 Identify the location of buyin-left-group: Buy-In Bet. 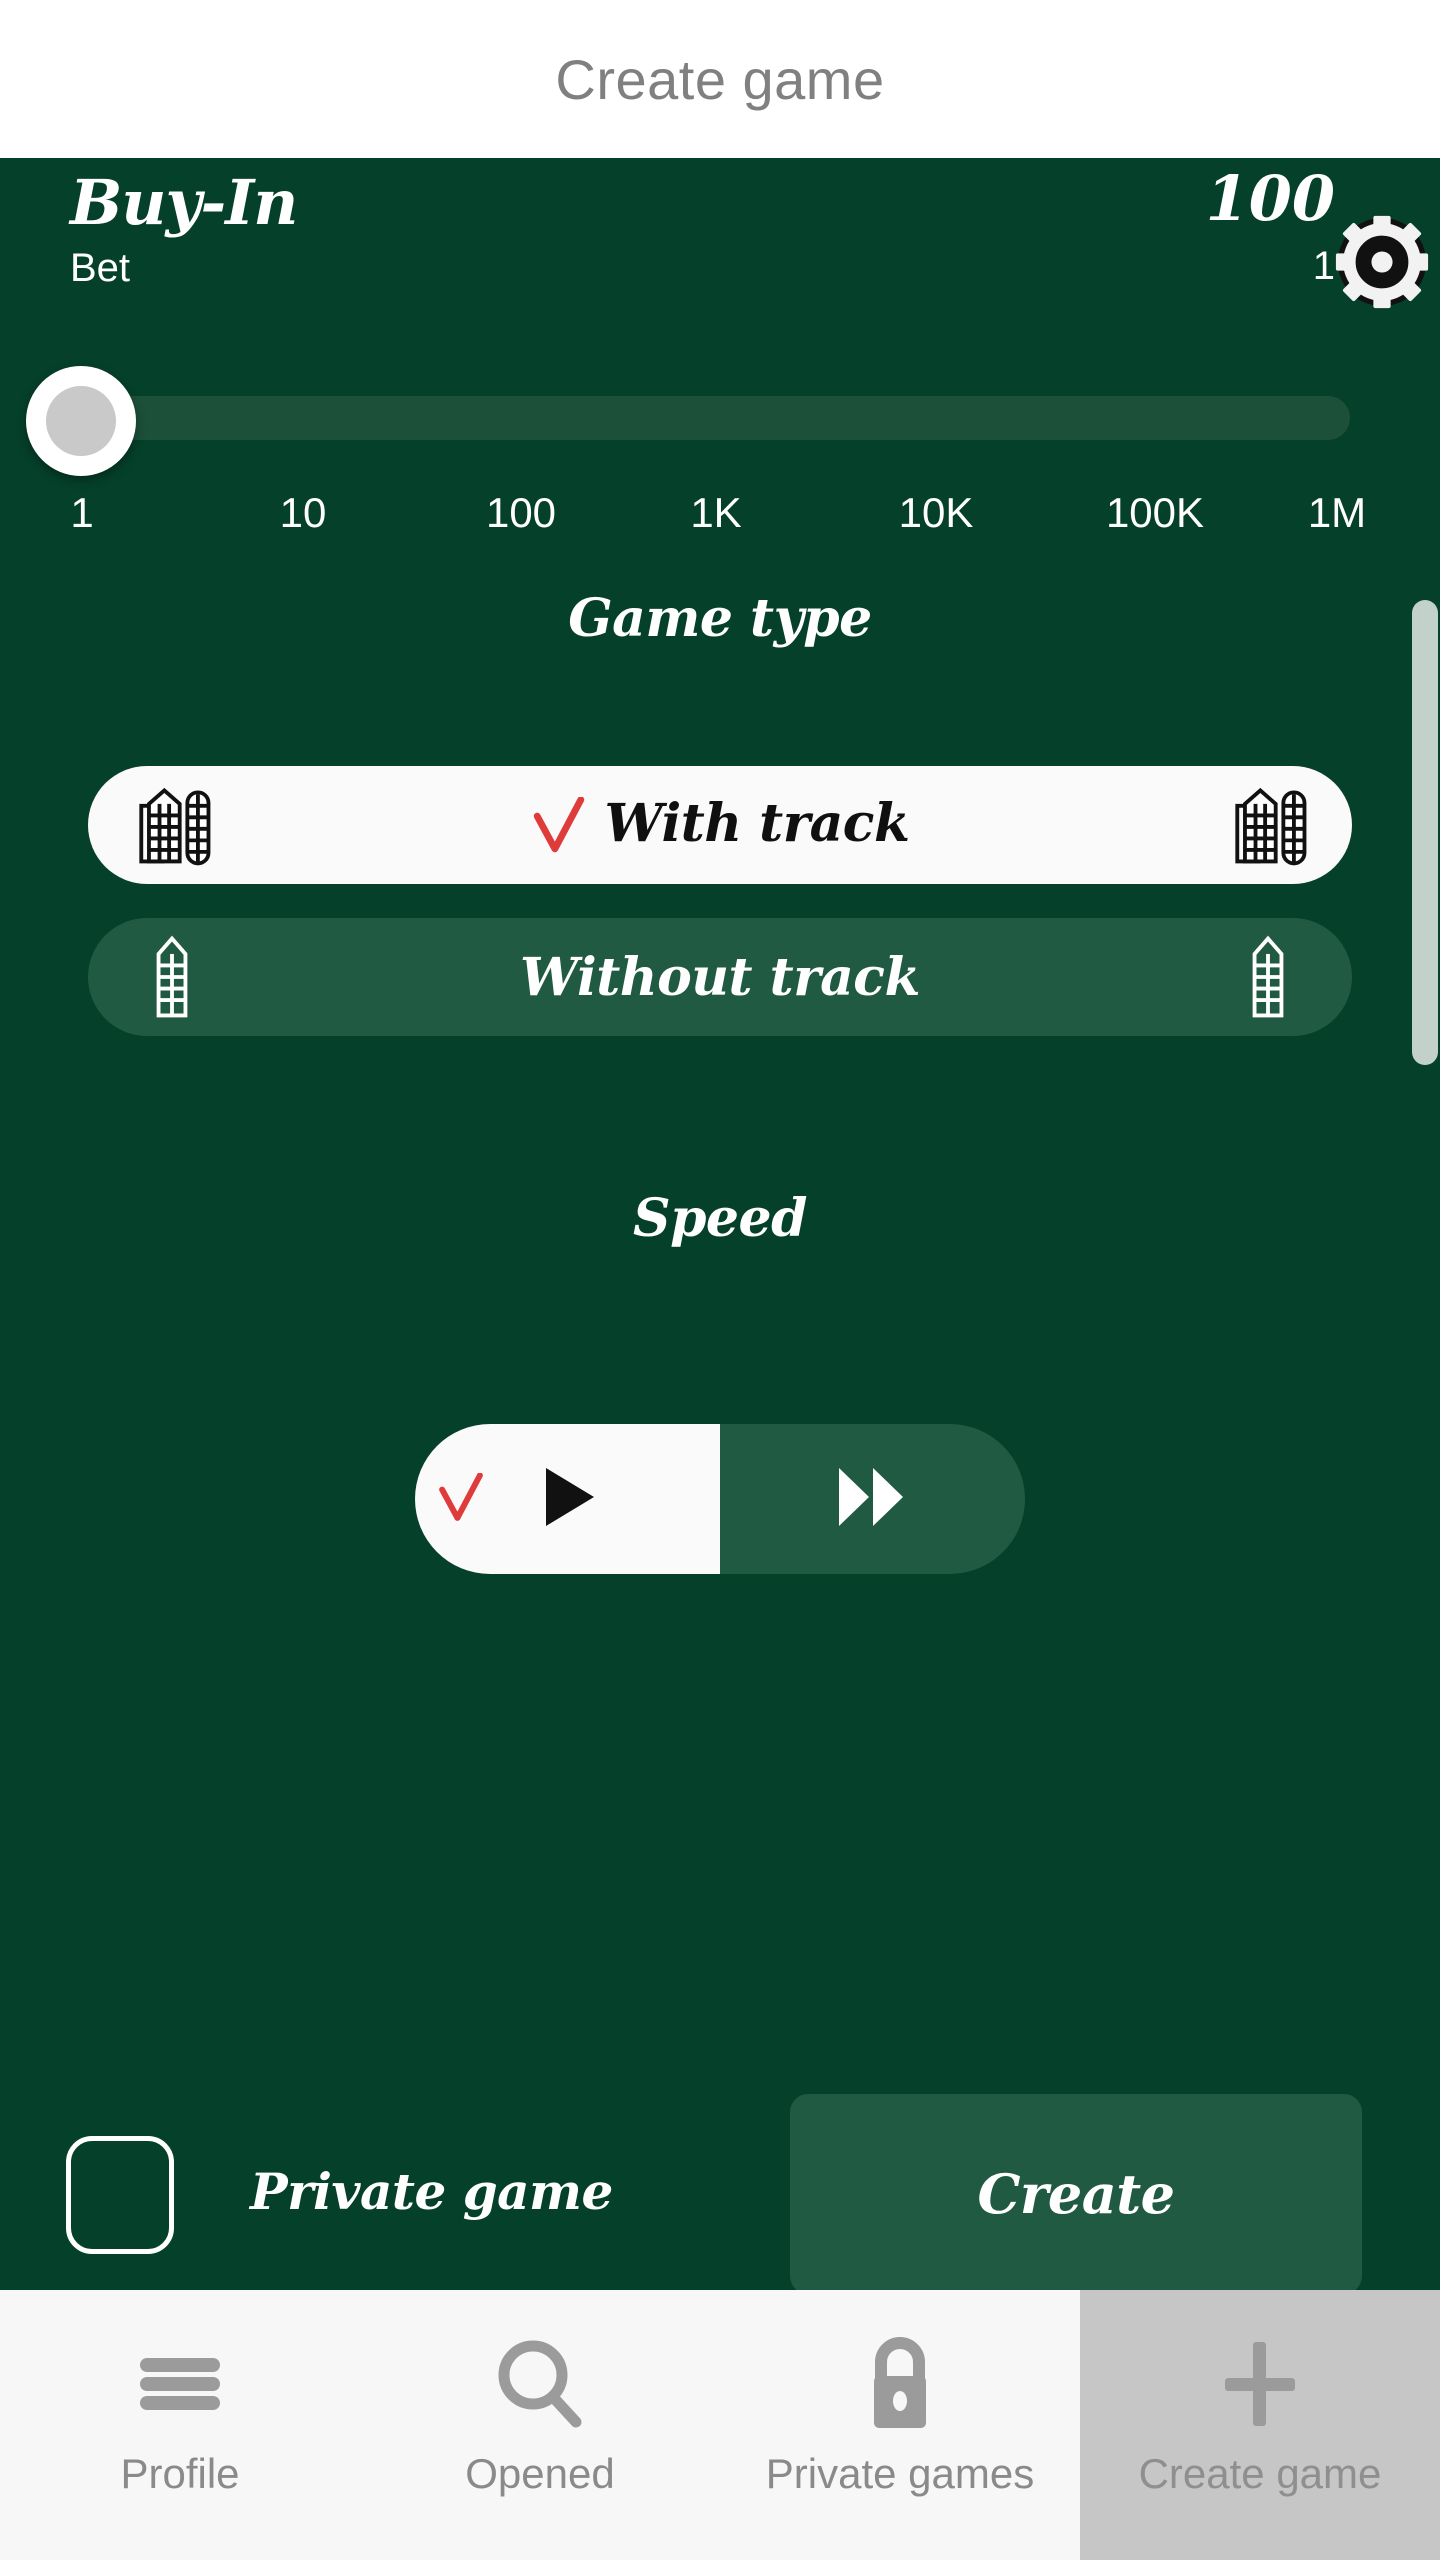
(184, 228).